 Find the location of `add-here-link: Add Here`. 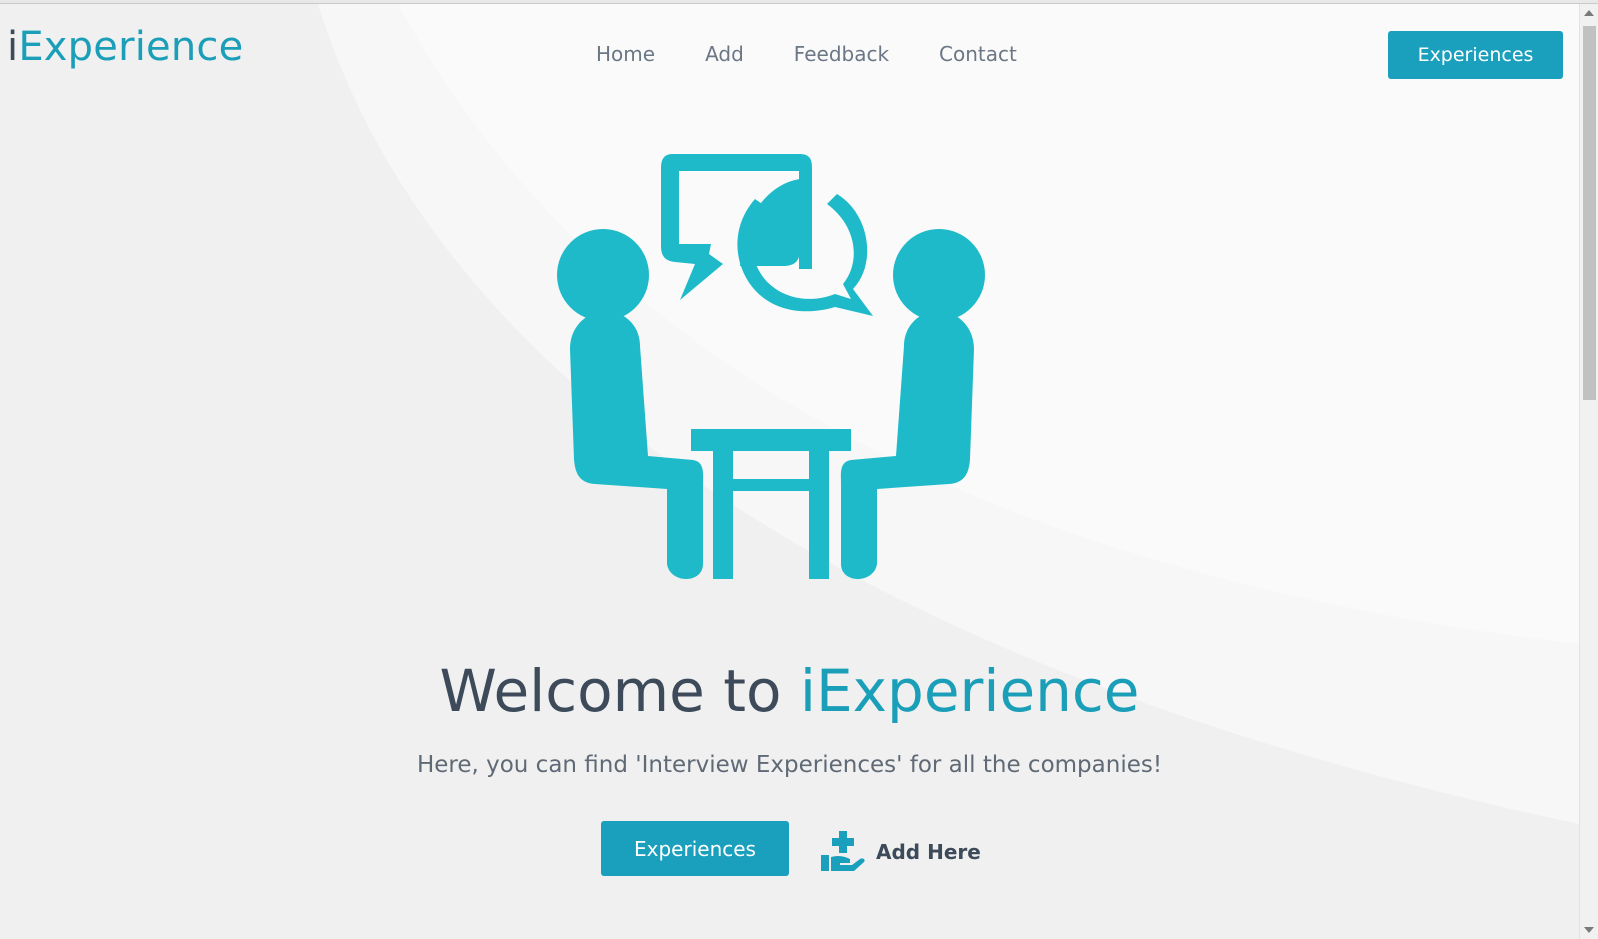

add-here-link: Add Here is located at coordinates (900, 852).